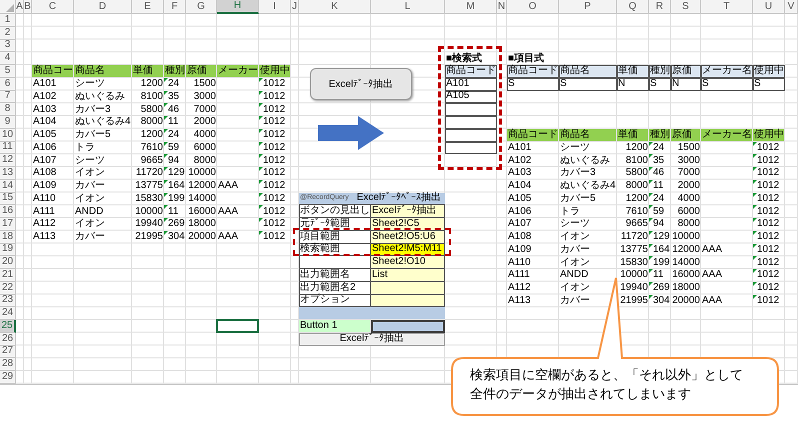 The width and height of the screenshot is (798, 421). What do you see at coordinates (8, 352) in the screenshot?
I see `row-header: 27` at bounding box center [8, 352].